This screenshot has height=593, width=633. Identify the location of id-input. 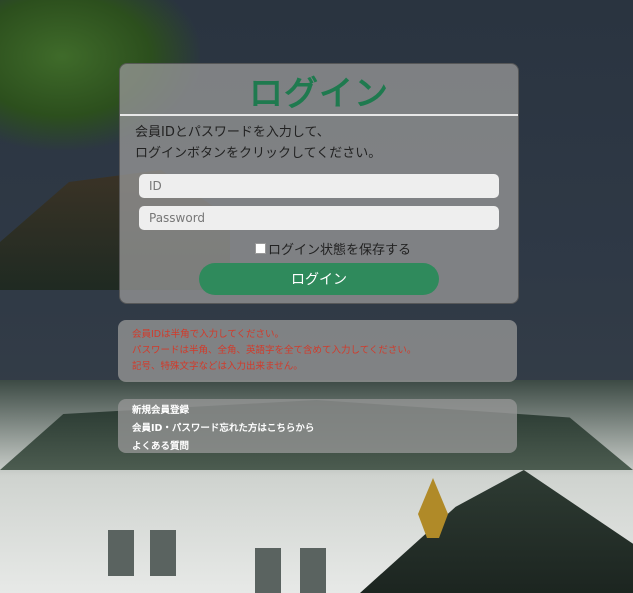
(319, 186).